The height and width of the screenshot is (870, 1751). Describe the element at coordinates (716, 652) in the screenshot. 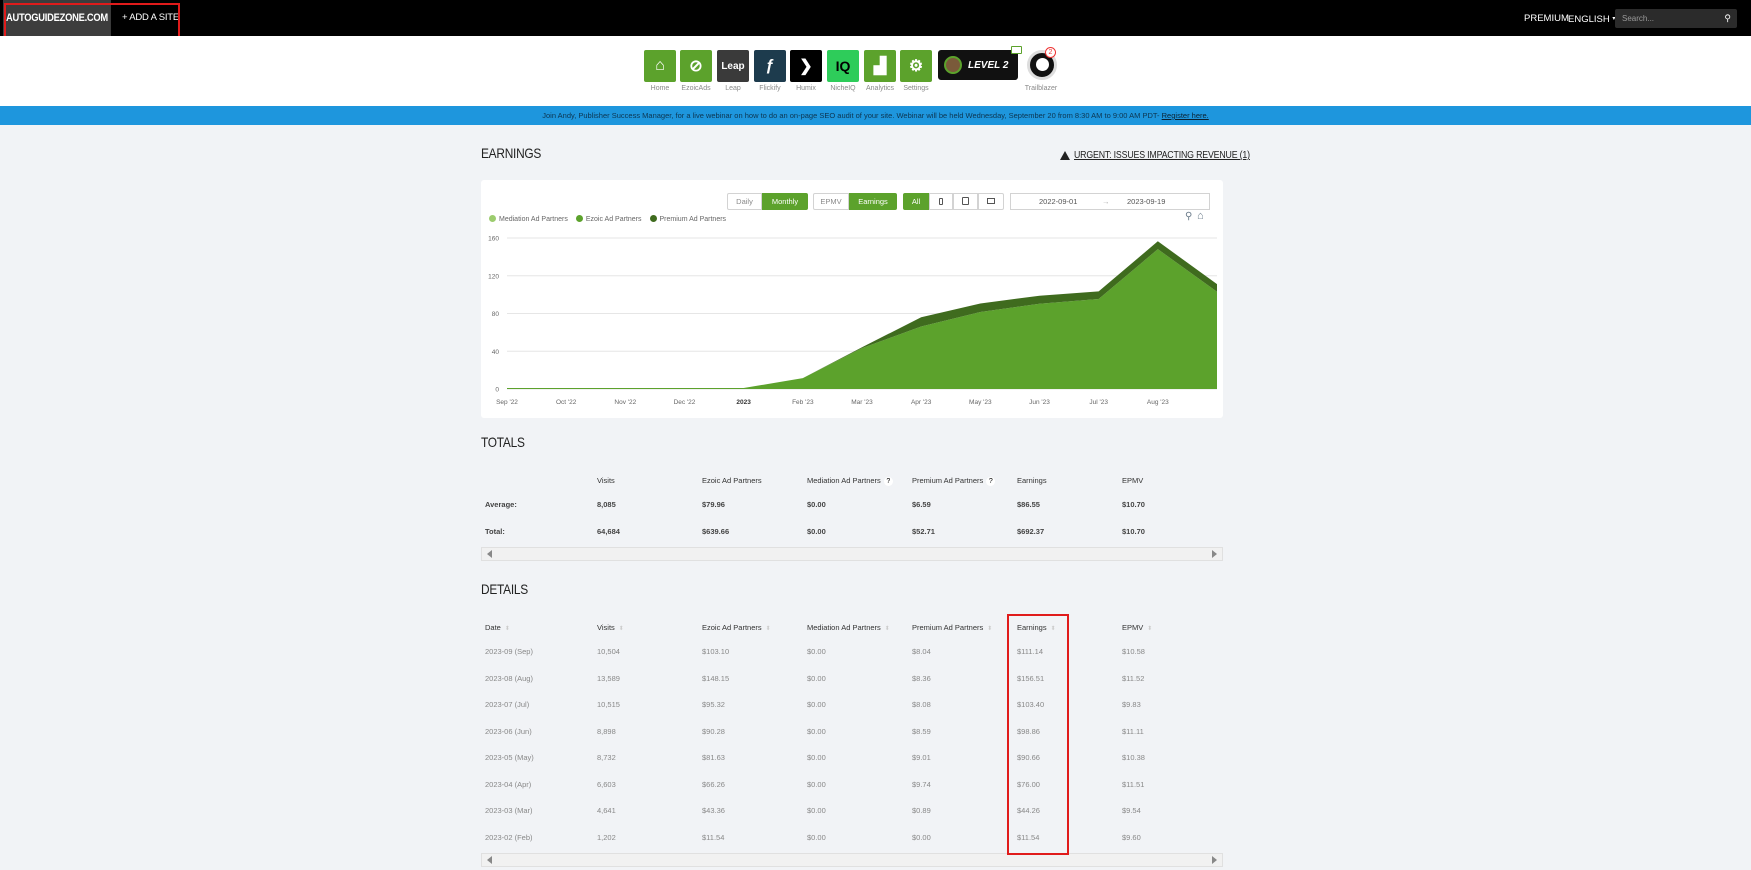

I see `table-cell: $103.10` at that location.